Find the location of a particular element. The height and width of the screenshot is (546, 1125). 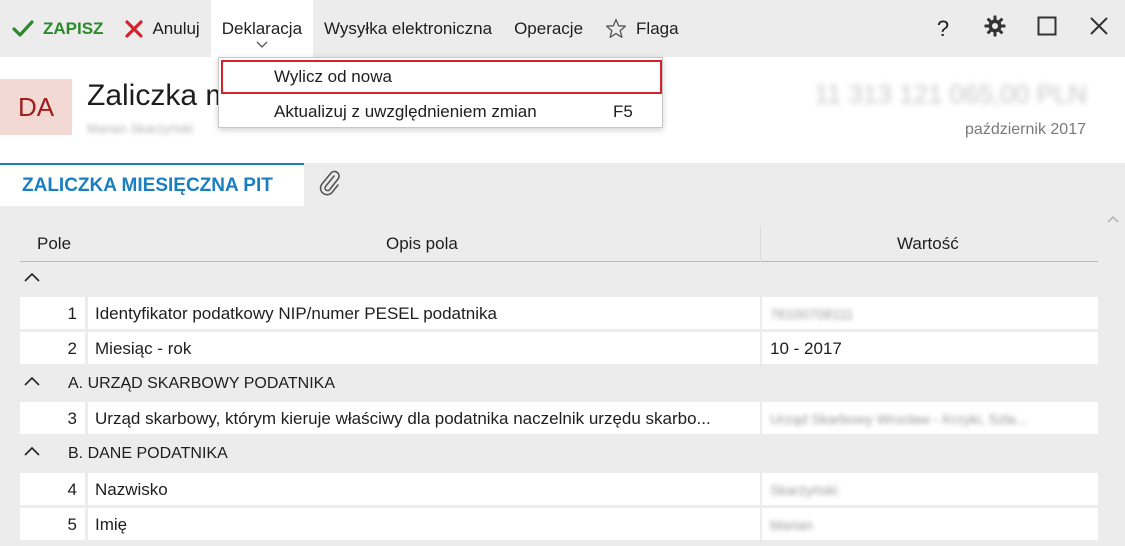

operations-menu: Operacje is located at coordinates (548, 28).